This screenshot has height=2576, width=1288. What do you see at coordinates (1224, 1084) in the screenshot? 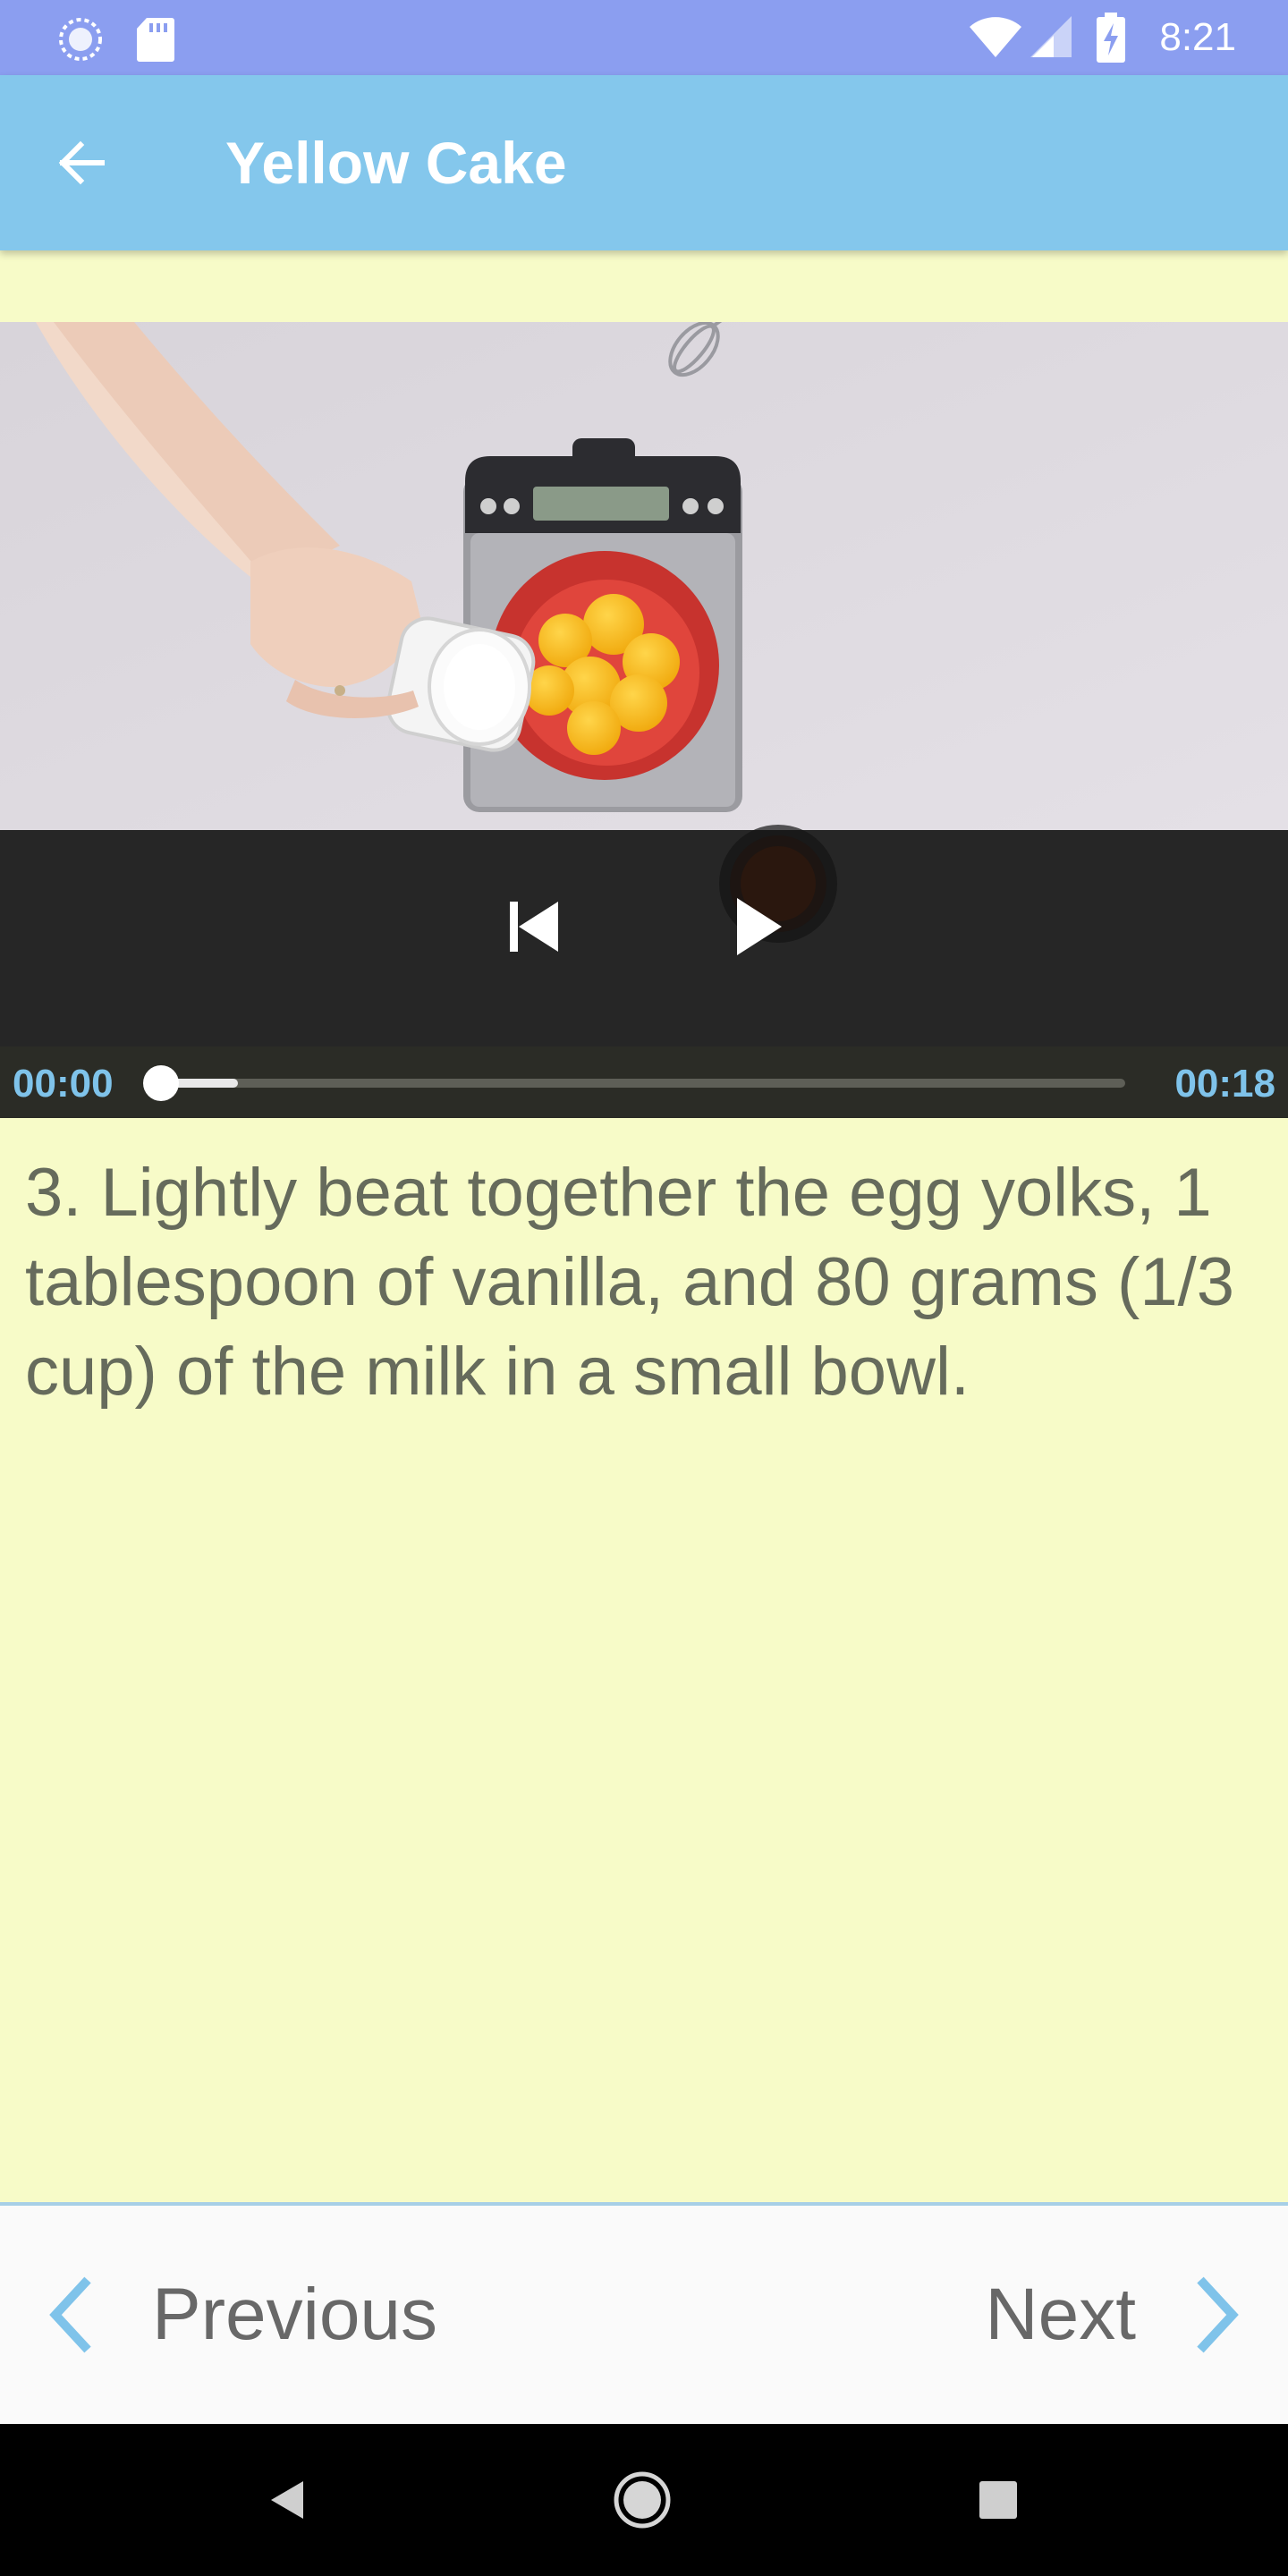
I see `total-duration: 00:18` at bounding box center [1224, 1084].